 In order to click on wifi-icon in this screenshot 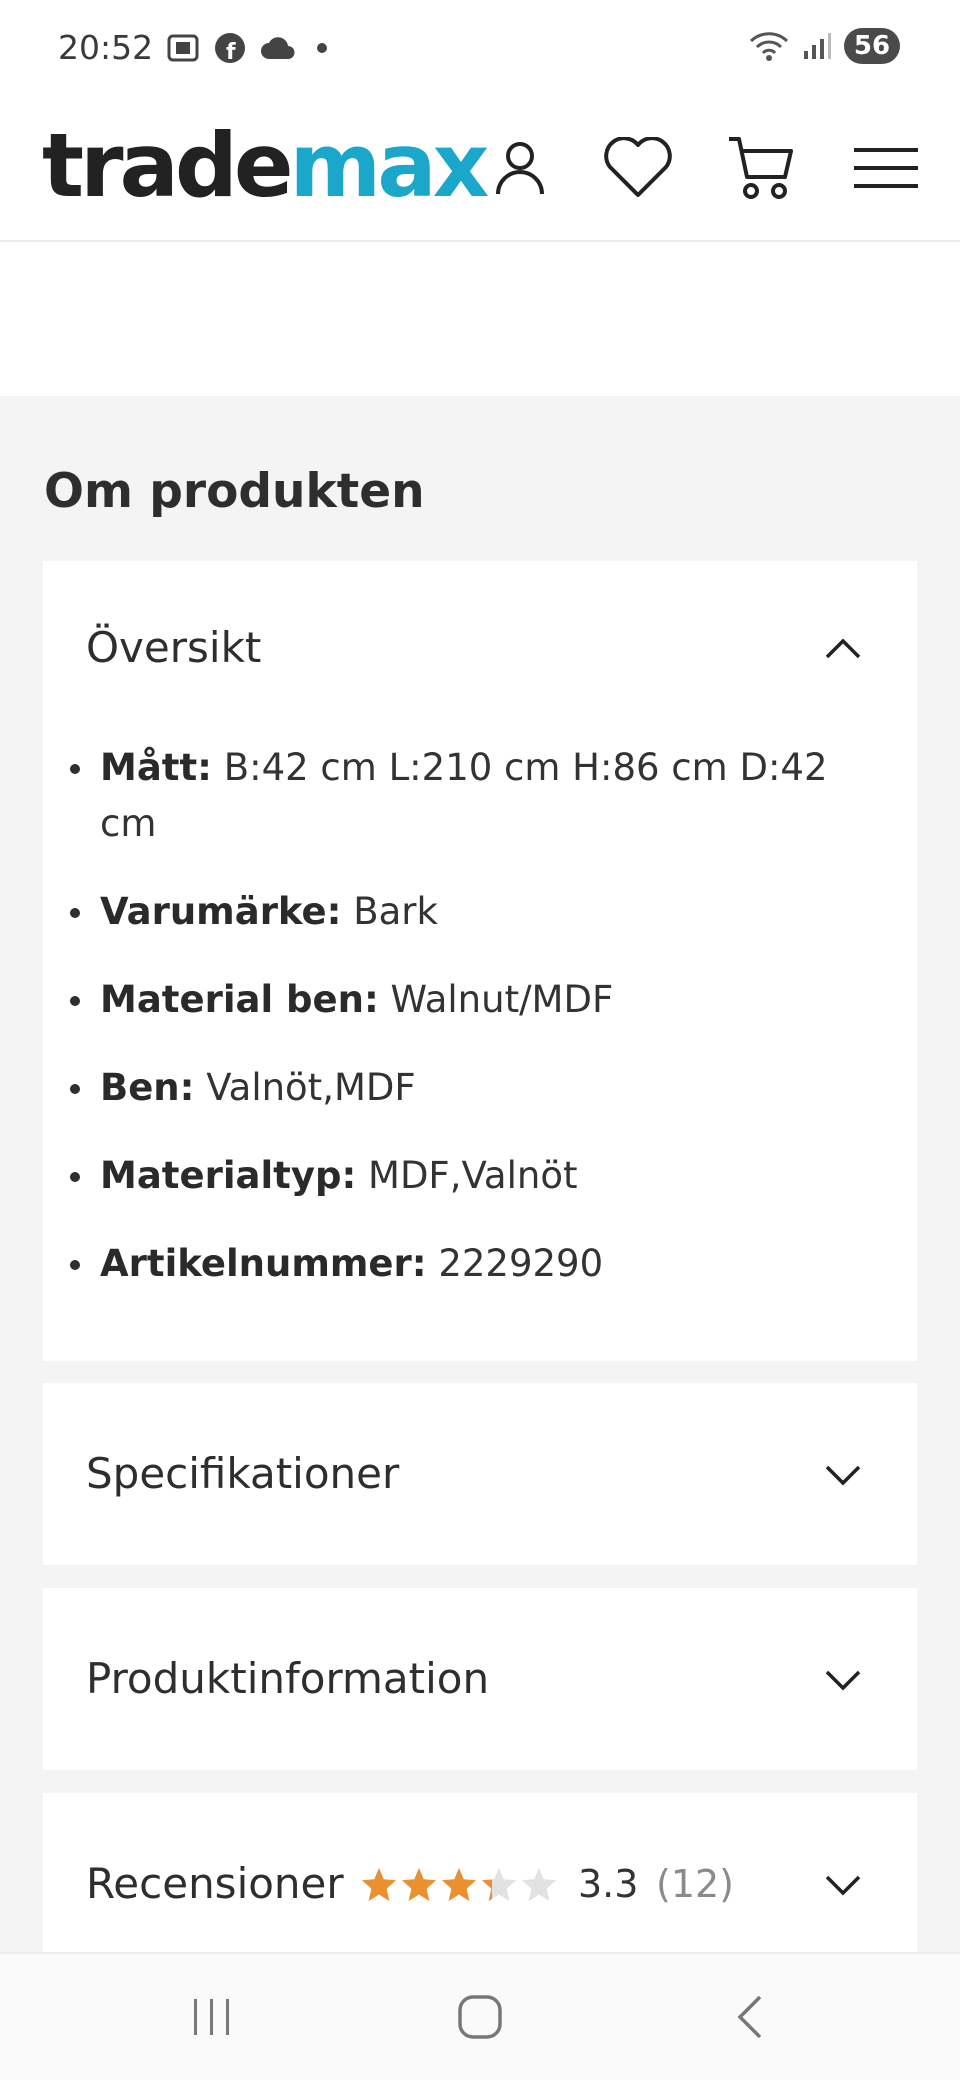, I will do `click(769, 46)`.